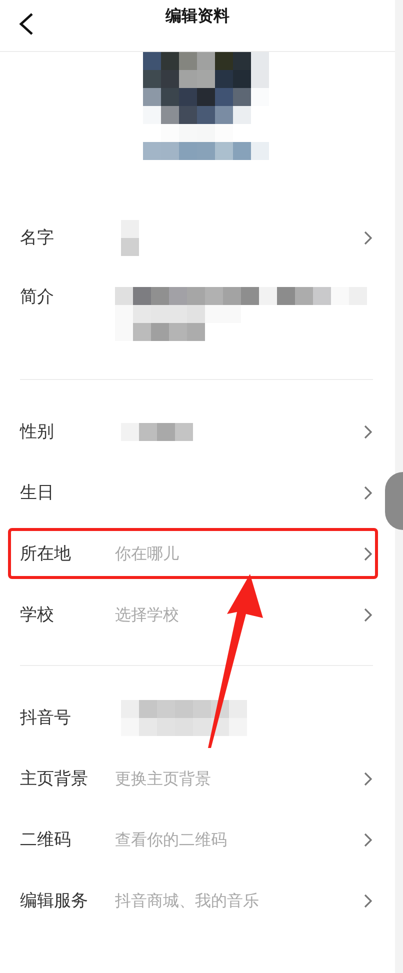 Image resolution: width=403 pixels, height=973 pixels. I want to click on placeholder-text: 抖音商城、我的音乐, so click(187, 900).